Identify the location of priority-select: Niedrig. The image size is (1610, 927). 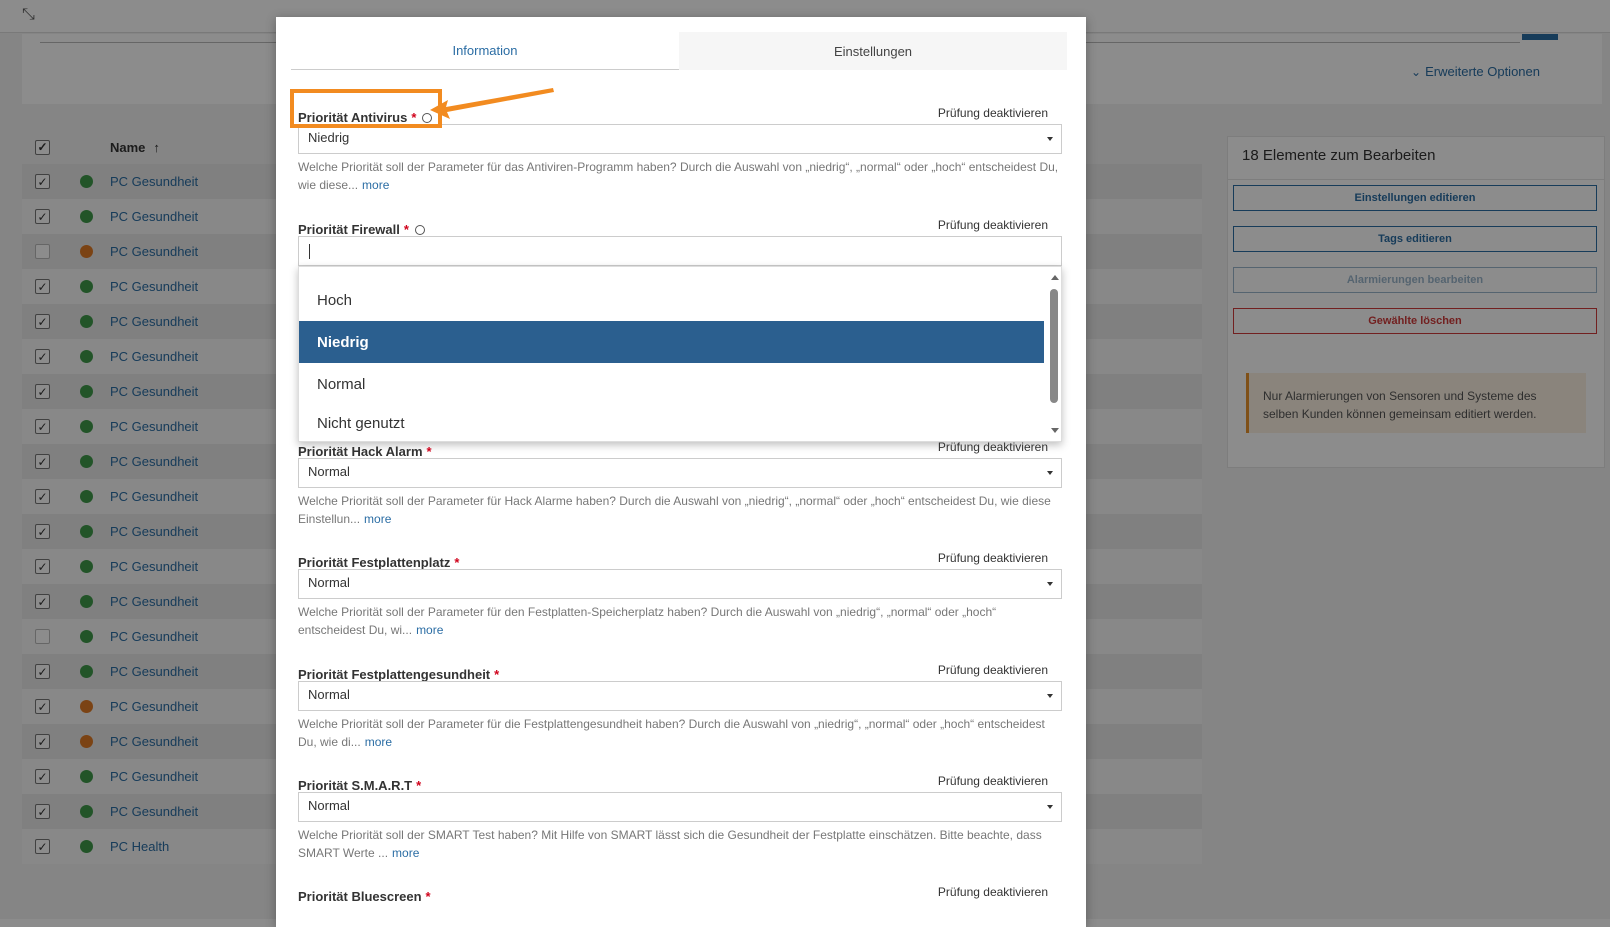
(680, 139).